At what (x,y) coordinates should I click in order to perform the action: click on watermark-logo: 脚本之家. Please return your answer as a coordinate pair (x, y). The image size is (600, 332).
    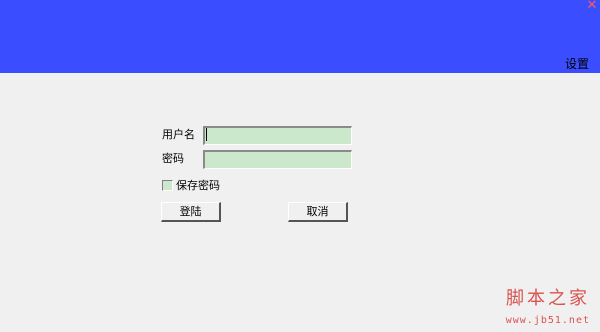
    Looking at the image, I should click on (548, 298).